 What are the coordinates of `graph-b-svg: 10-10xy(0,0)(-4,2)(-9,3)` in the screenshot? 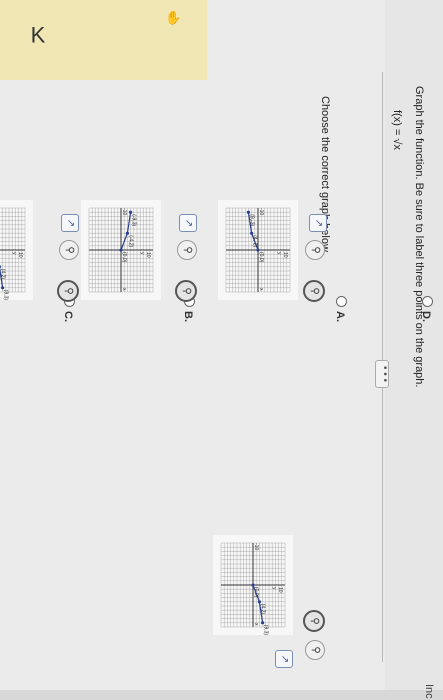 It's located at (121, 250).